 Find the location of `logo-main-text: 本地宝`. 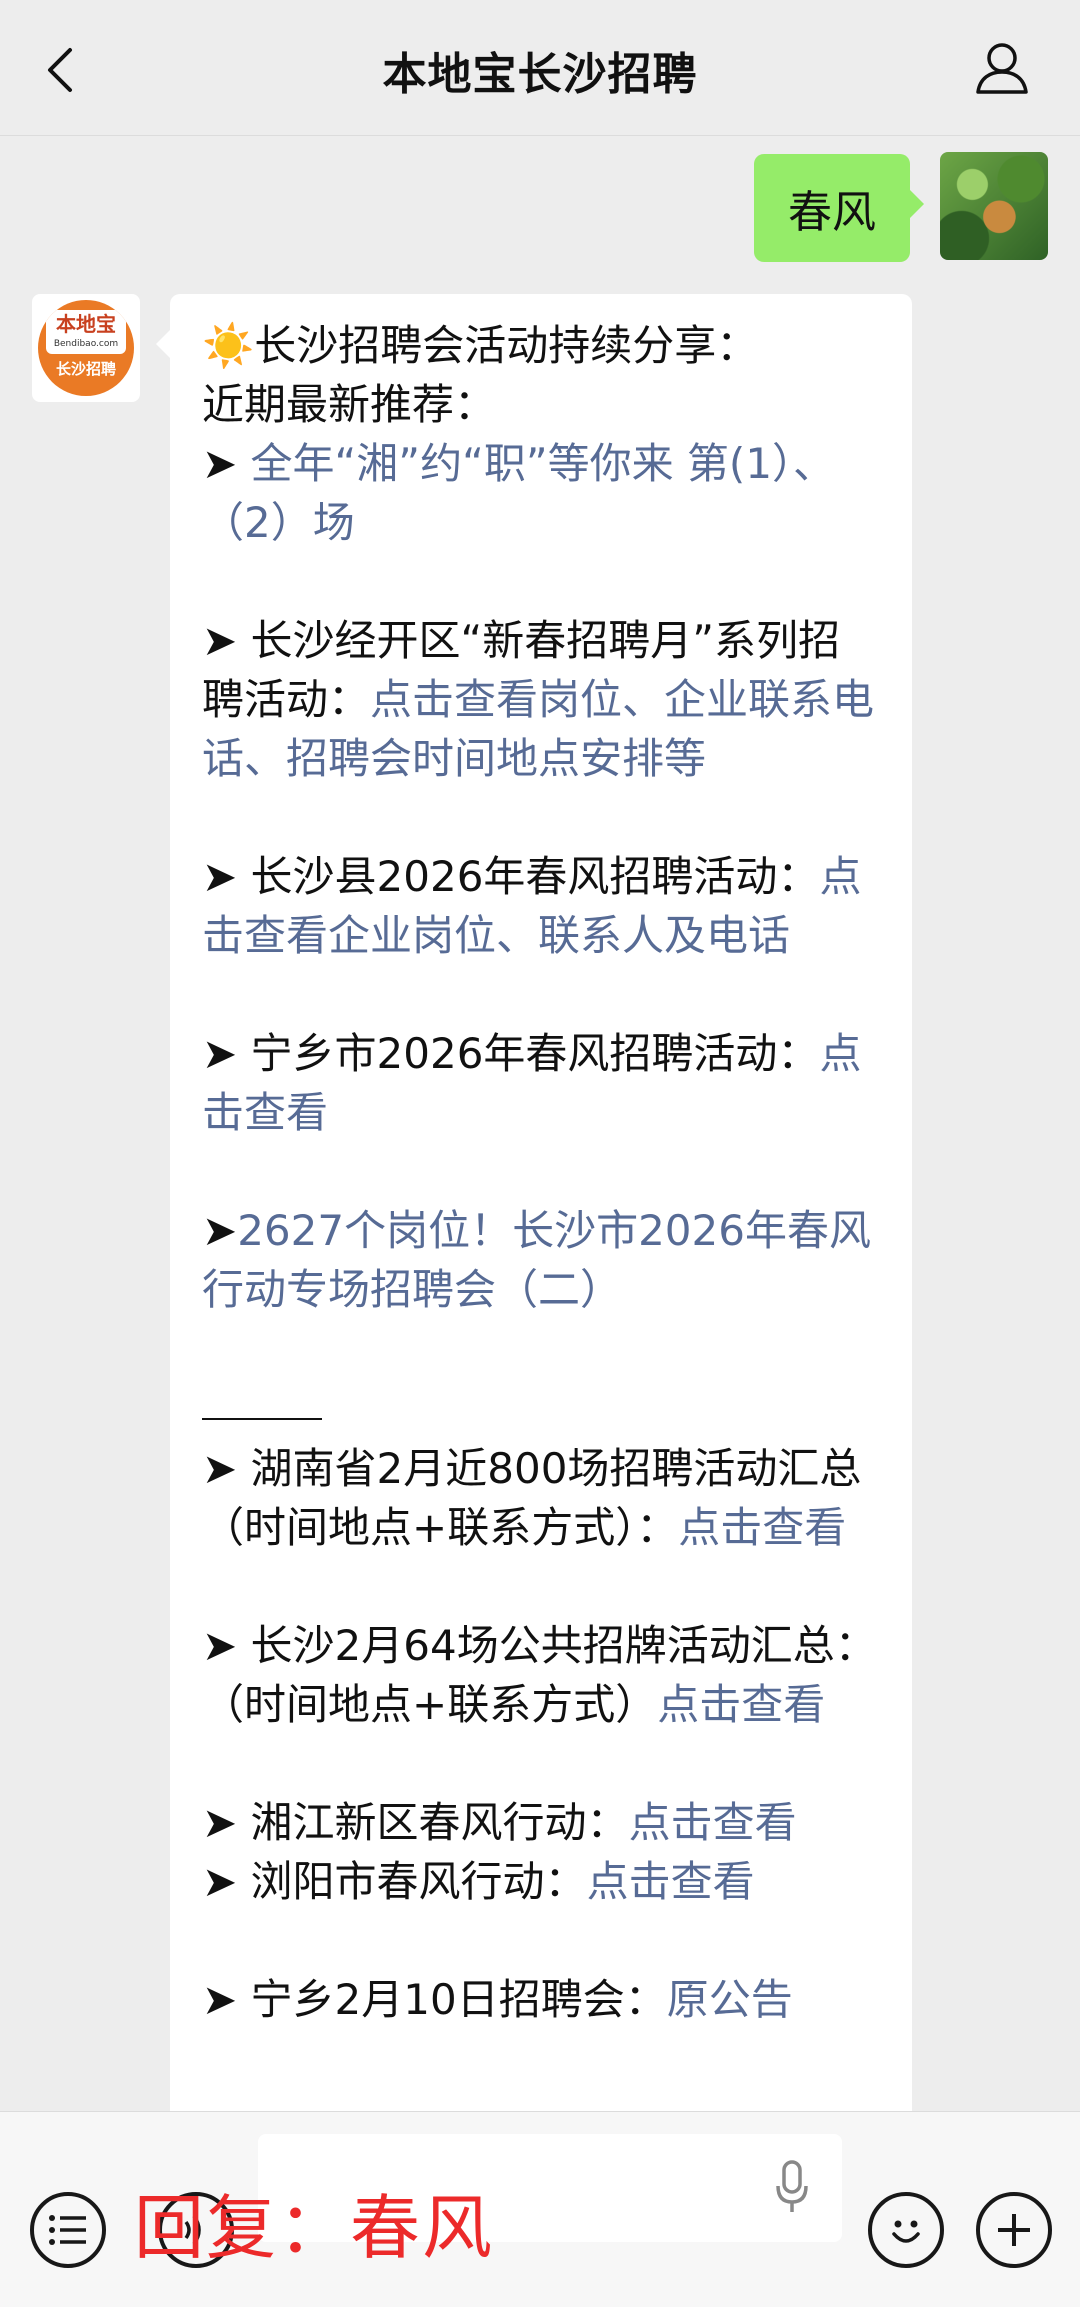

logo-main-text: 本地宝 is located at coordinates (86, 324).